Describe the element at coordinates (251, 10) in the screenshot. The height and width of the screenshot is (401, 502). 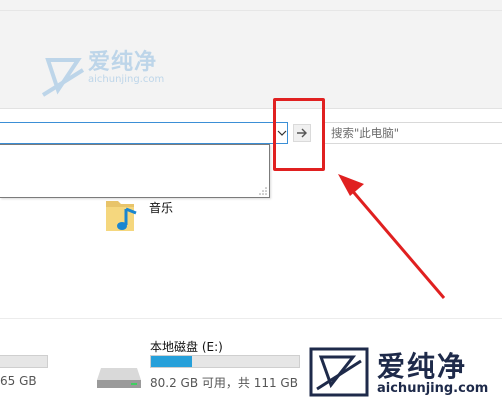
I see `ribbon-divider` at that location.